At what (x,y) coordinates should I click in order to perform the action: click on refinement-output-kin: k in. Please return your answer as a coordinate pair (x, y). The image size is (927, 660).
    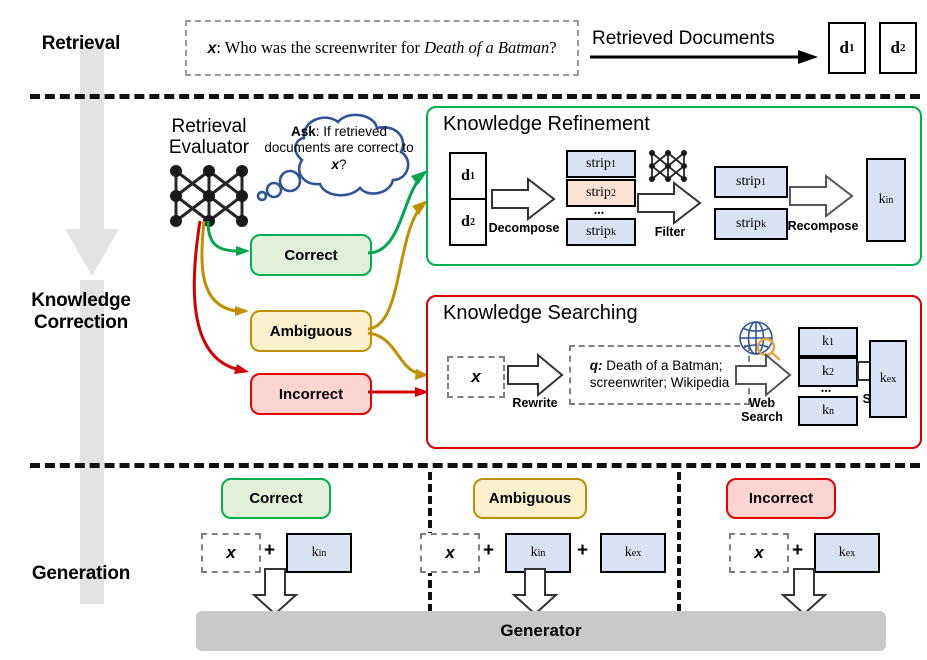
    Looking at the image, I should click on (886, 200).